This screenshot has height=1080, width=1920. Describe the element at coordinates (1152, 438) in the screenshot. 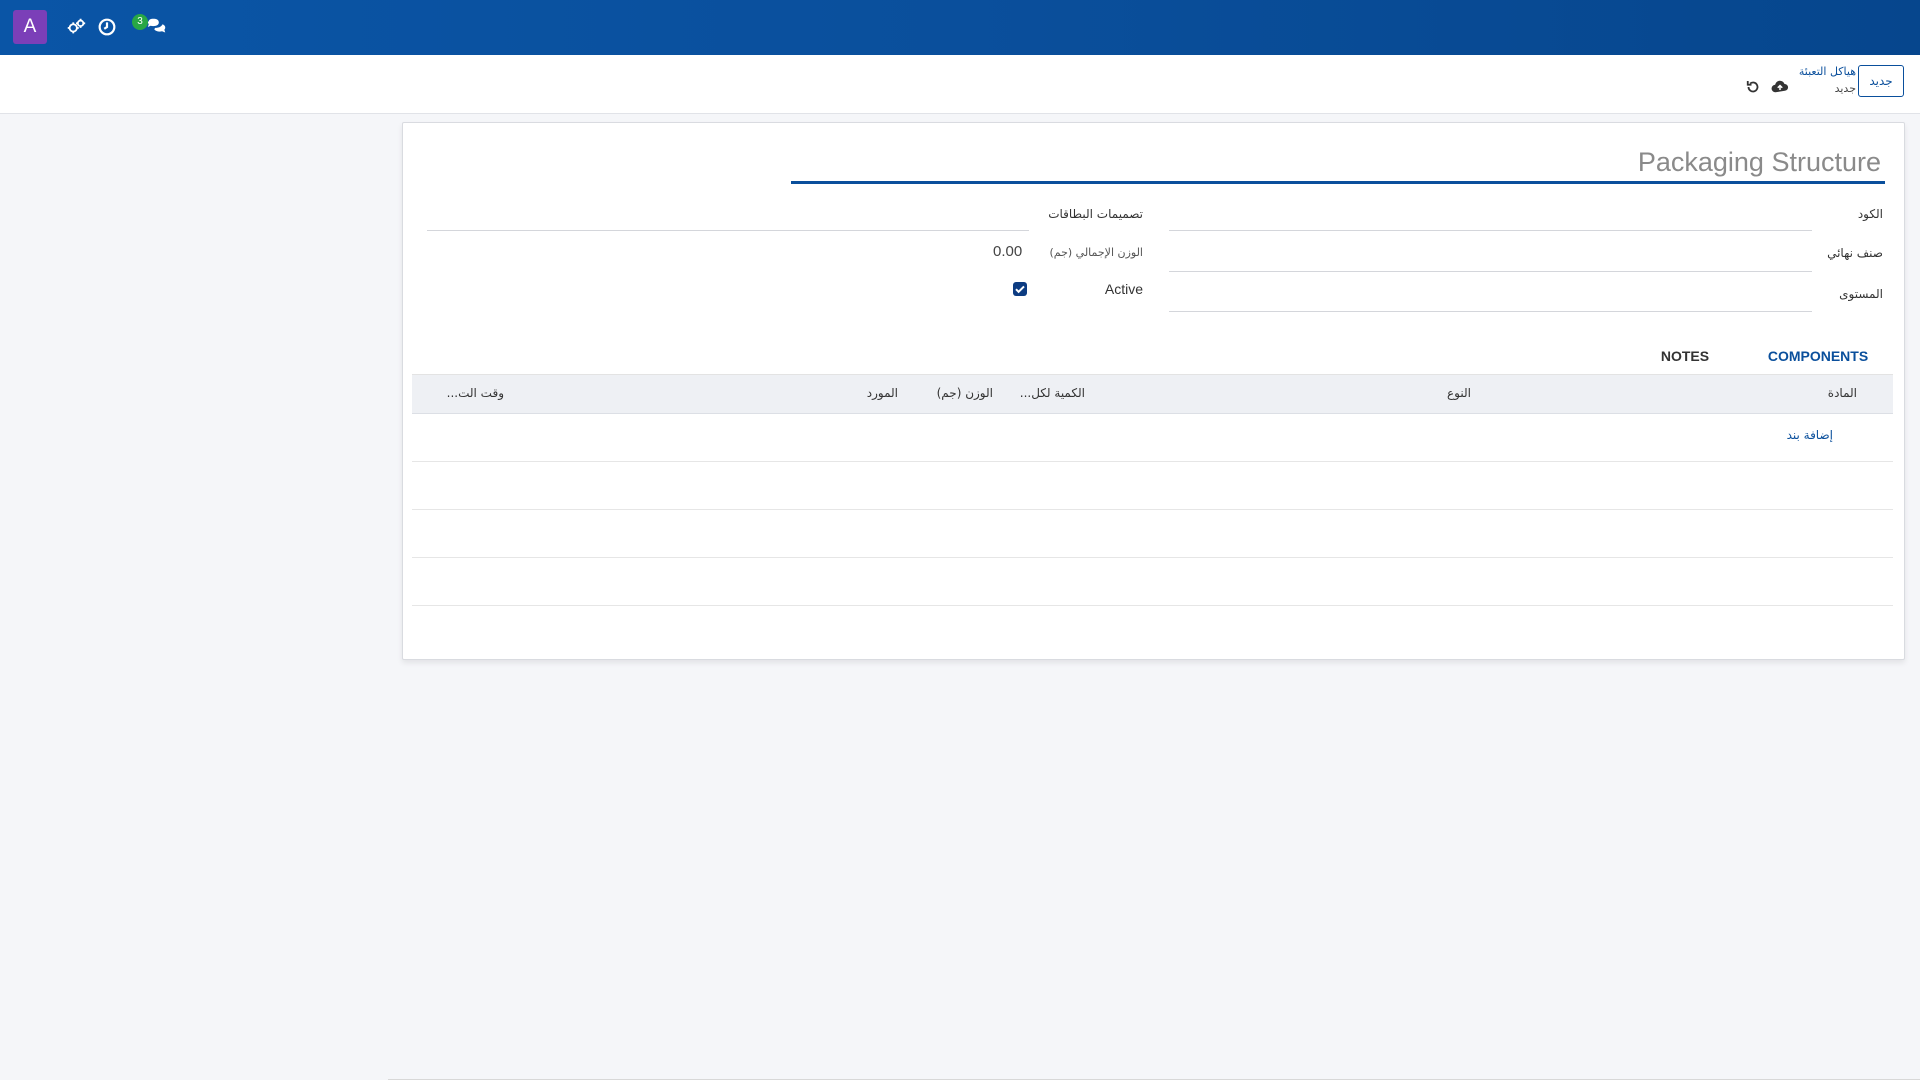

I see `table-row: إضافة بند` at that location.